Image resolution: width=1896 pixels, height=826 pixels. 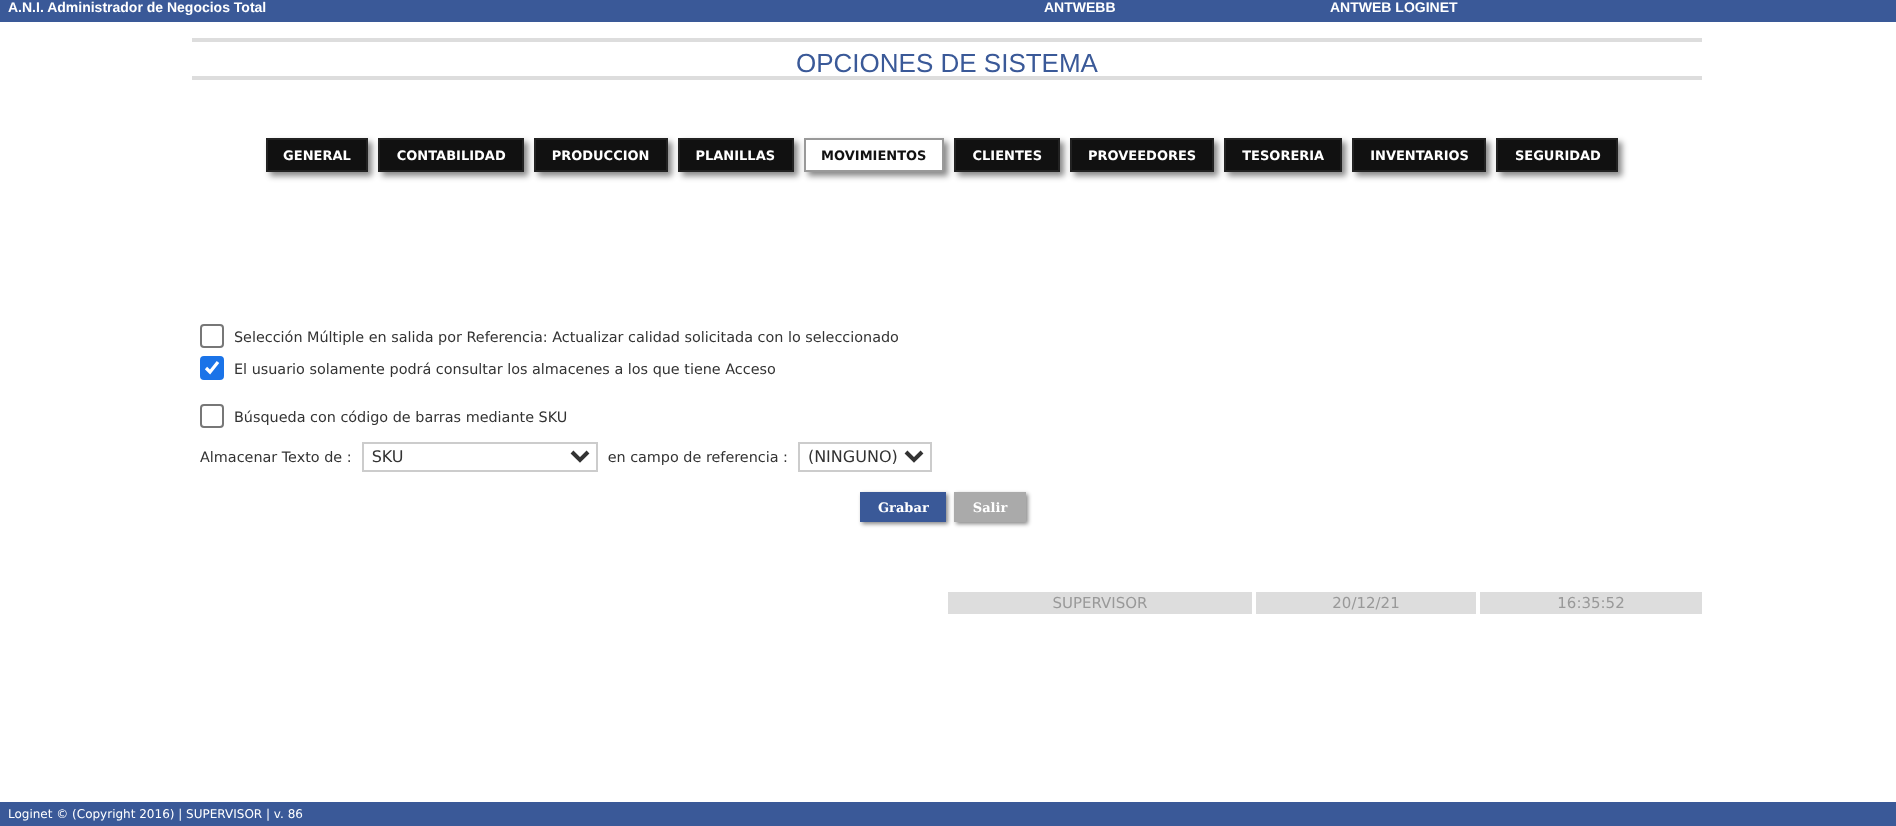 I want to click on check-icon, so click(x=212, y=368).